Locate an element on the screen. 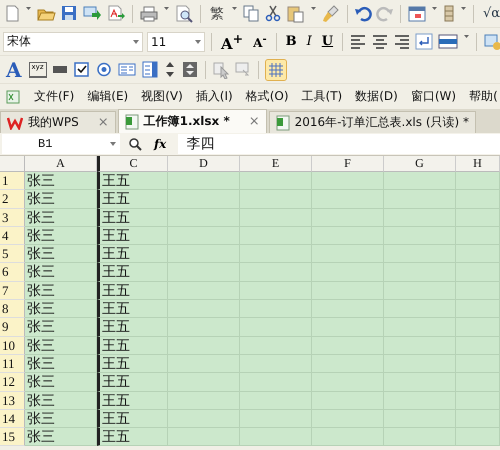 This screenshot has width=500, height=450. save-icon is located at coordinates (69, 13).